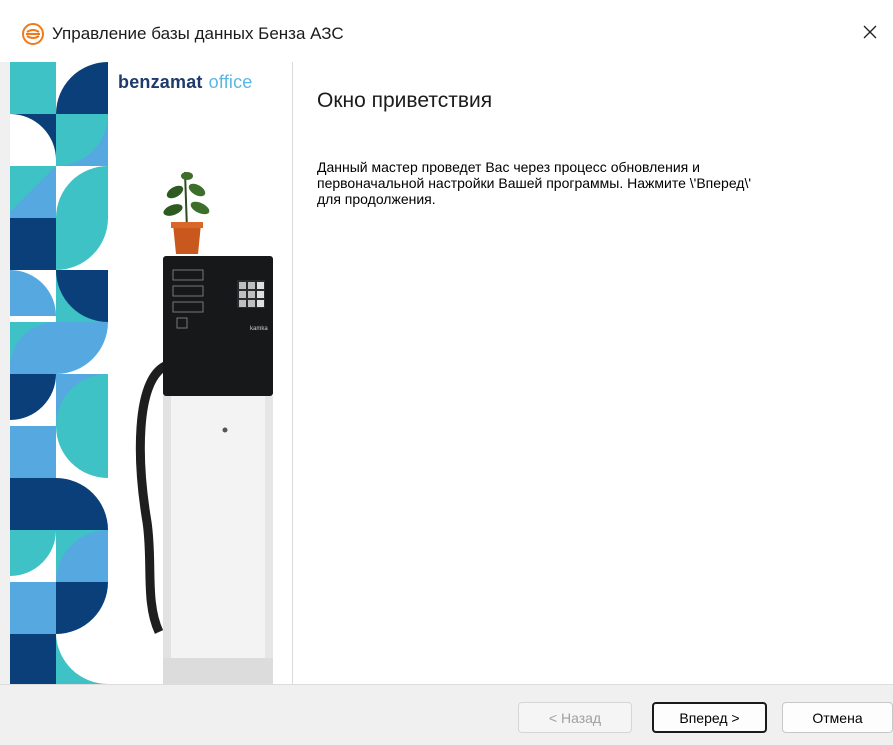  What do you see at coordinates (198, 33) in the screenshot?
I see `window-title: Управление базы данных Бенза АЗС` at bounding box center [198, 33].